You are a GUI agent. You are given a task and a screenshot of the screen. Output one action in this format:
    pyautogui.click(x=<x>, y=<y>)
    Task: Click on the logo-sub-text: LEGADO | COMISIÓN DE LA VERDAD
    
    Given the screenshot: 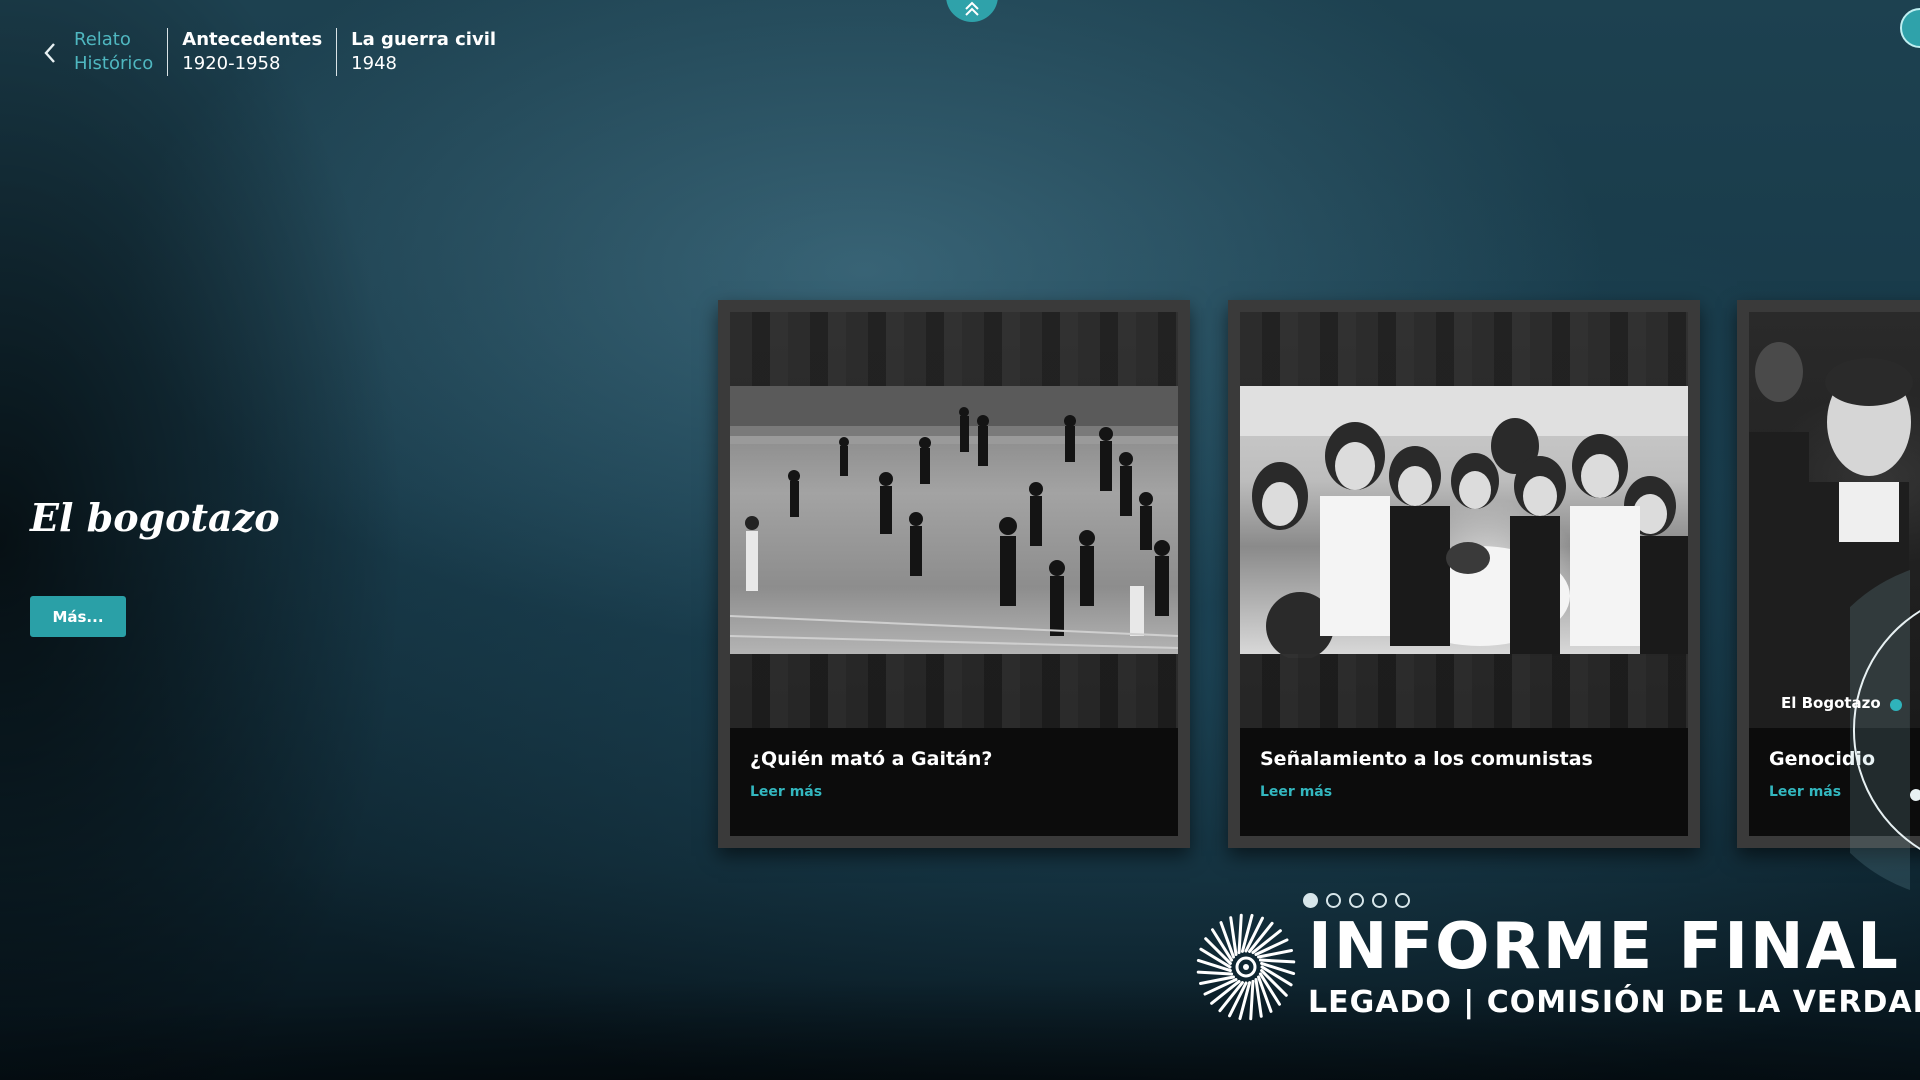 What is the action you would take?
    pyautogui.click(x=1614, y=1002)
    